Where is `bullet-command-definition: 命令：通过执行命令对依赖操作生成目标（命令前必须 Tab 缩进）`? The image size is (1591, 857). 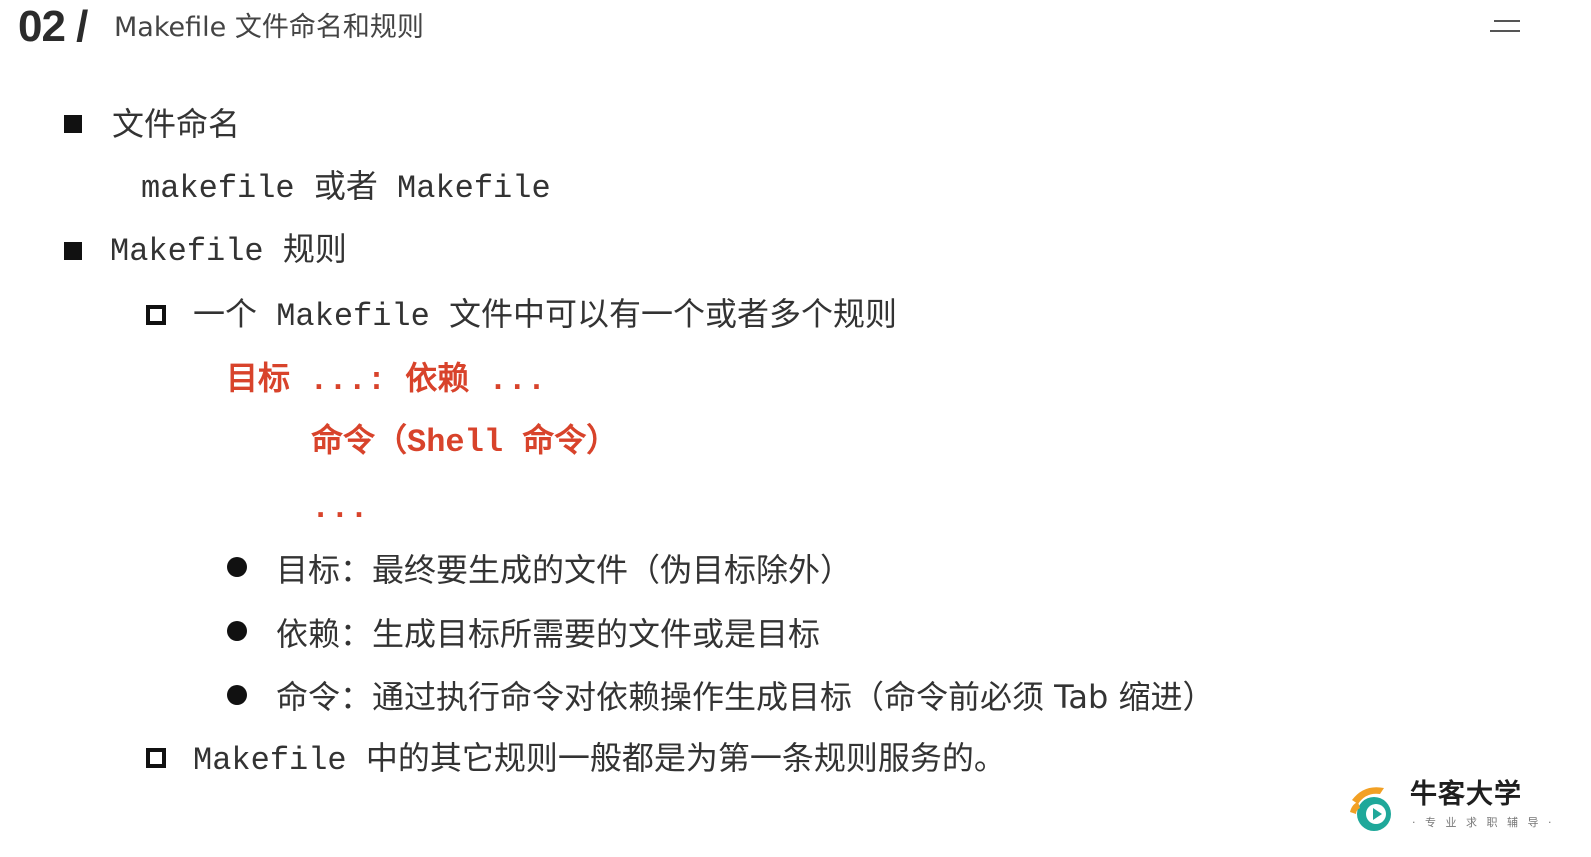
bullet-command-definition: 命令：通过执行命令对依赖操作生成目标（命令前必须 Tab 缩进） is located at coordinates (745, 697).